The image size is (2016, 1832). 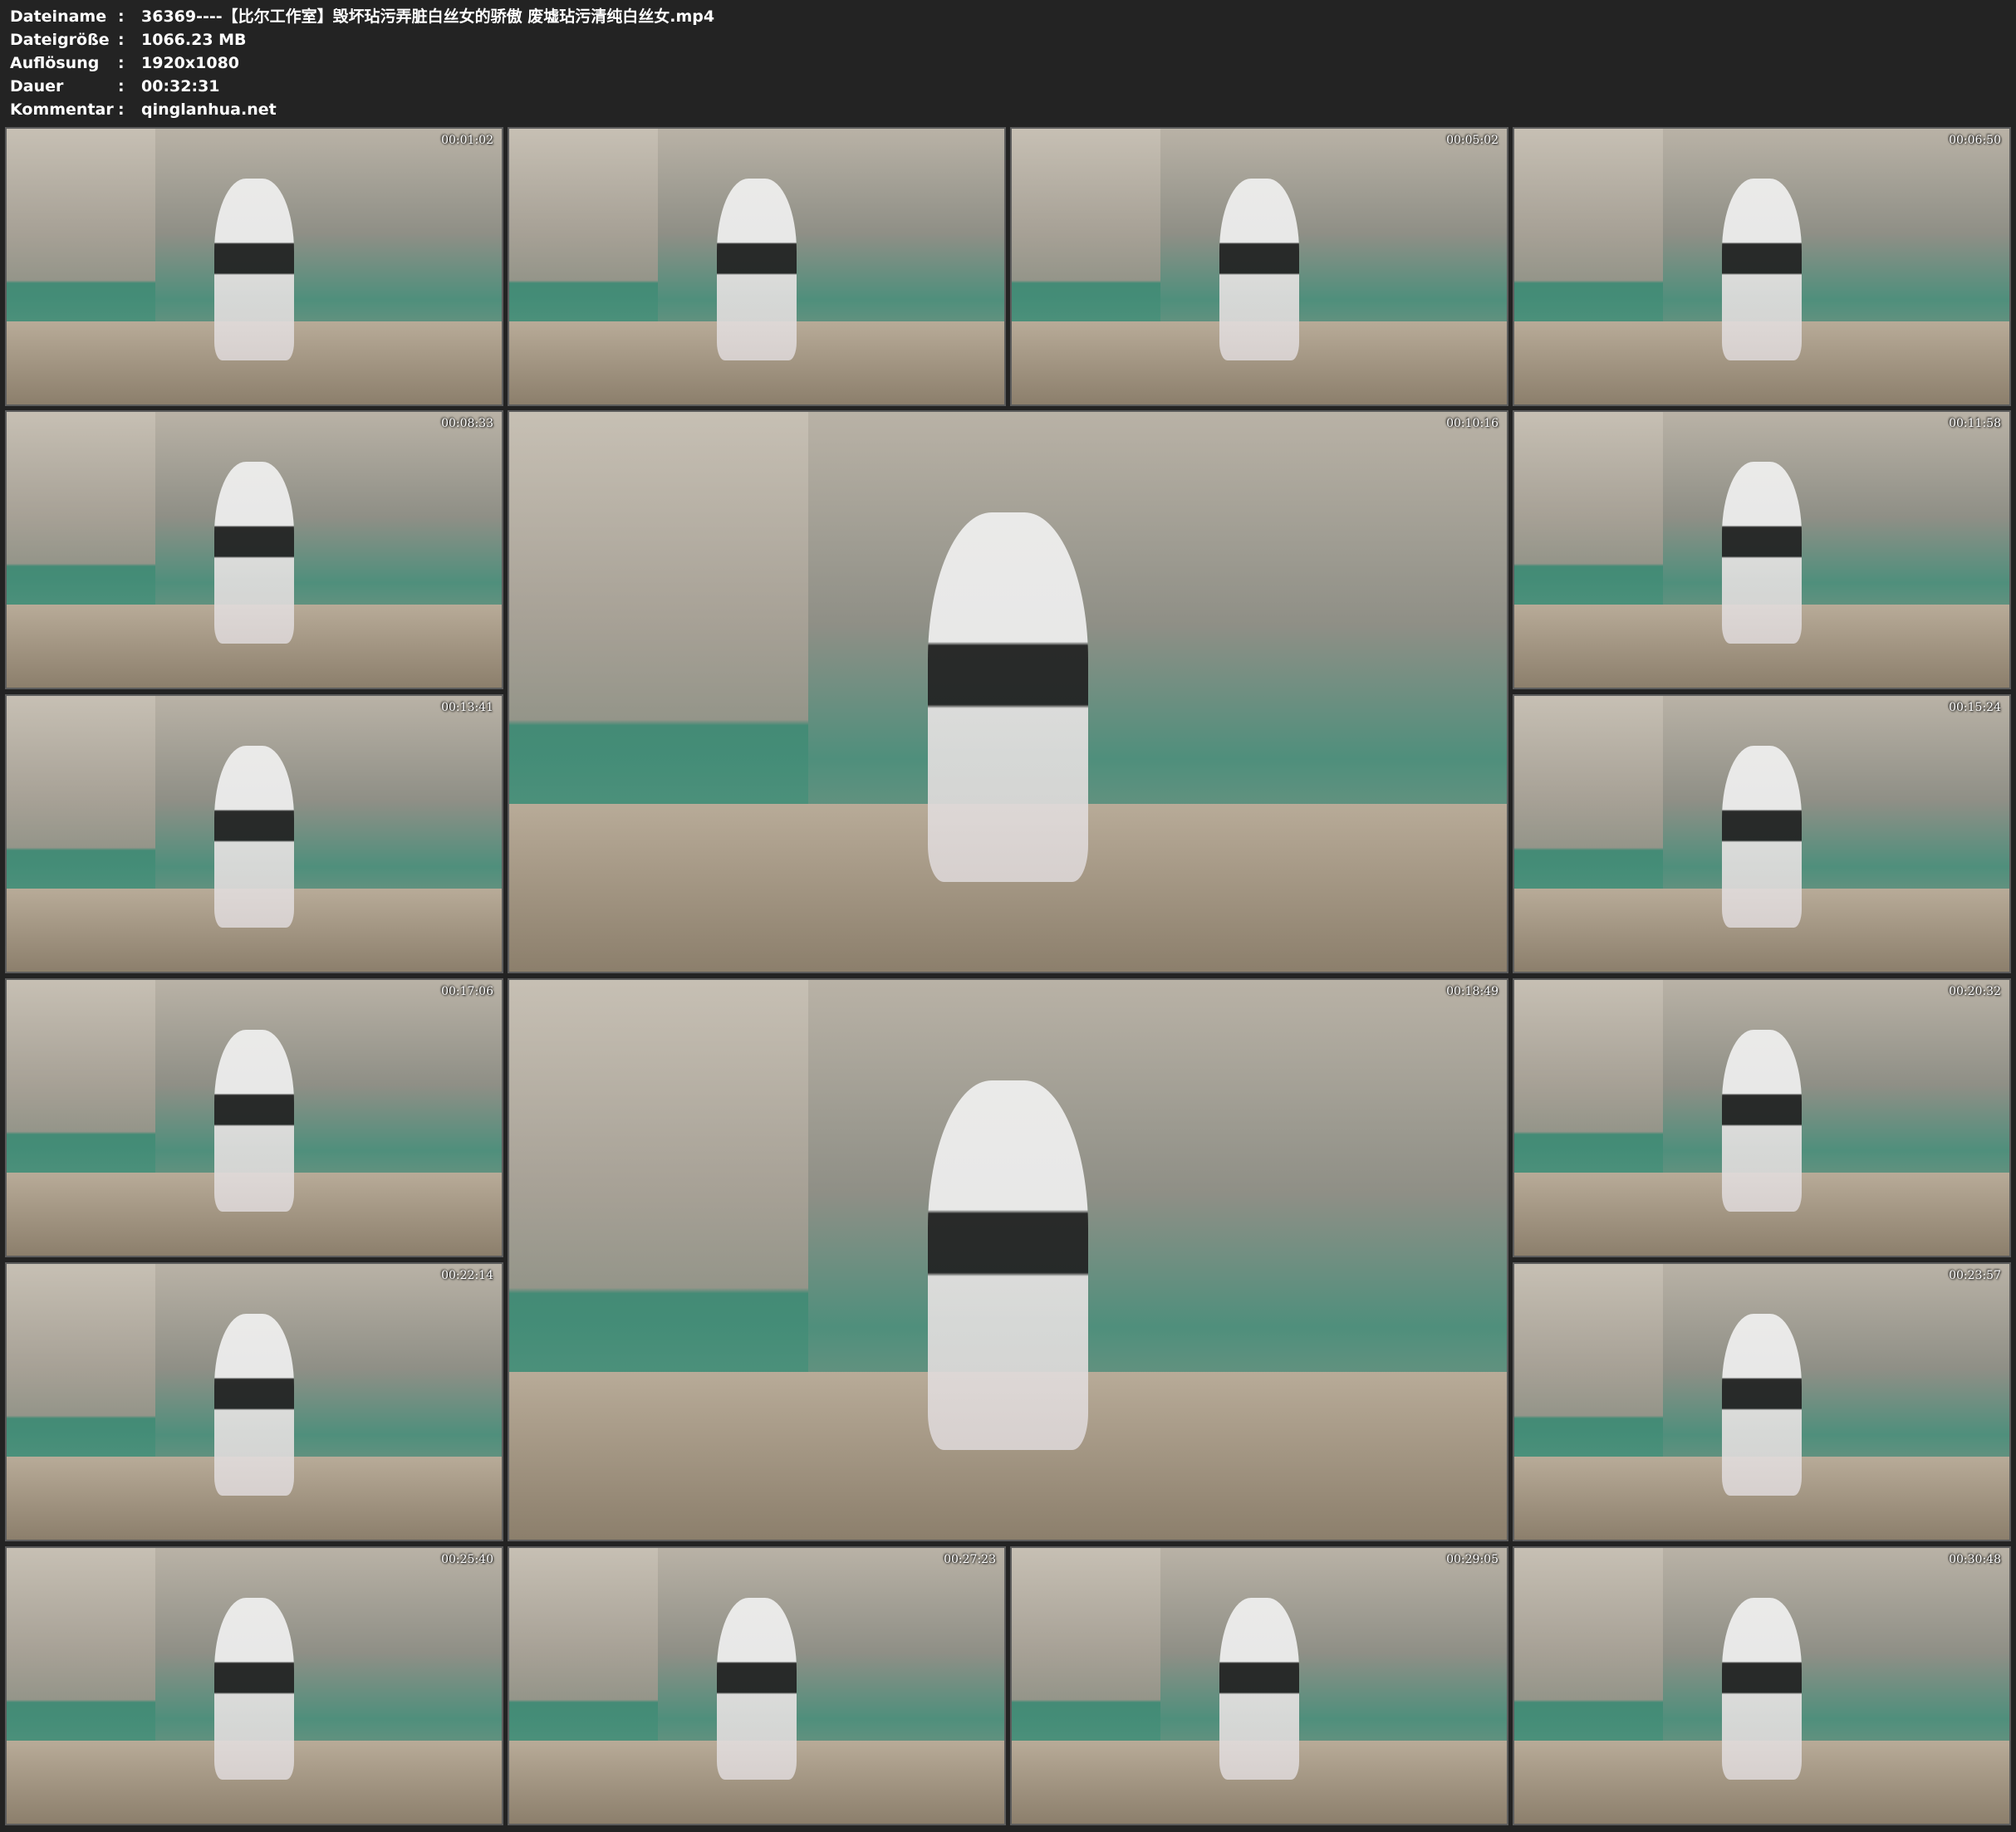 What do you see at coordinates (60, 40) in the screenshot?
I see `meta-label: Dateigröße` at bounding box center [60, 40].